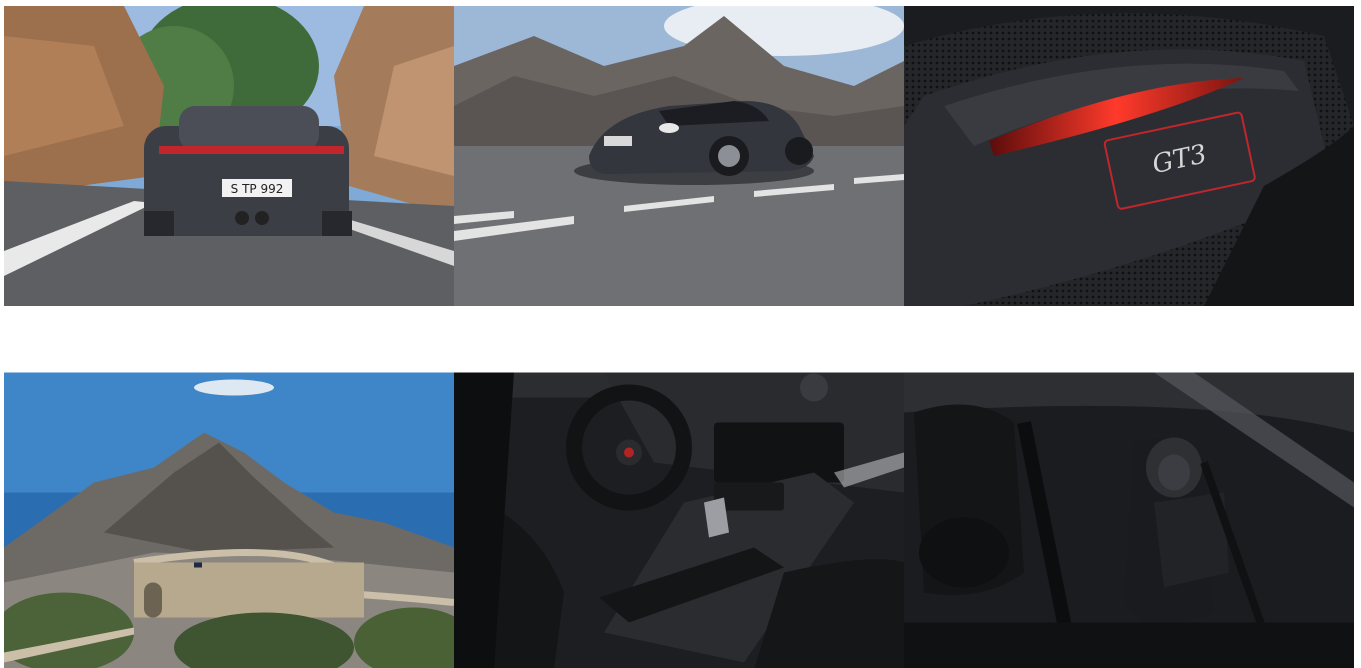 This screenshot has height=668, width=1361. I want to click on interior-cockpit-photo, so click(679, 520).